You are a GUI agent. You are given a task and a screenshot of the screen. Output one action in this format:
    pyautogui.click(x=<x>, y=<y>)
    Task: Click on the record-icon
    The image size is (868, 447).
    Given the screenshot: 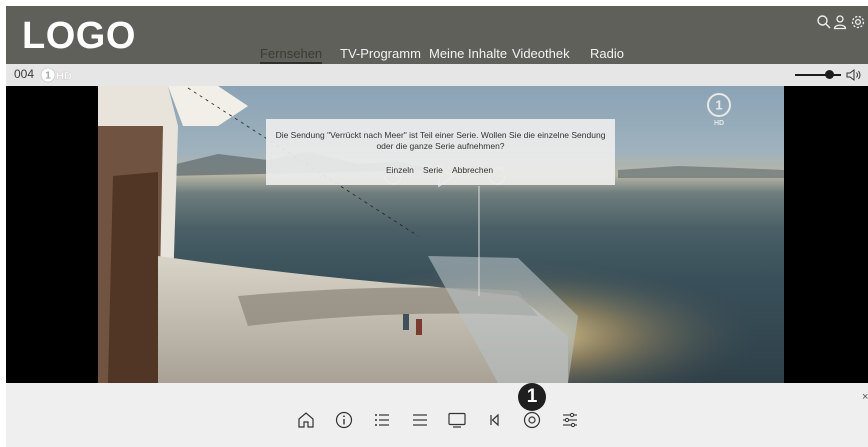 What is the action you would take?
    pyautogui.click(x=532, y=420)
    